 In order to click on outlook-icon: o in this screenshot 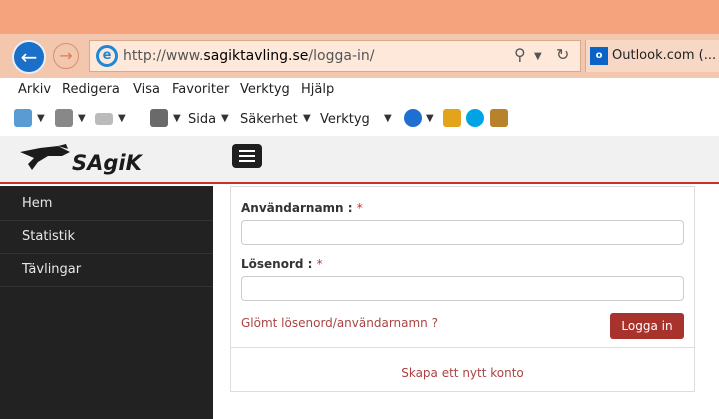, I will do `click(599, 56)`.